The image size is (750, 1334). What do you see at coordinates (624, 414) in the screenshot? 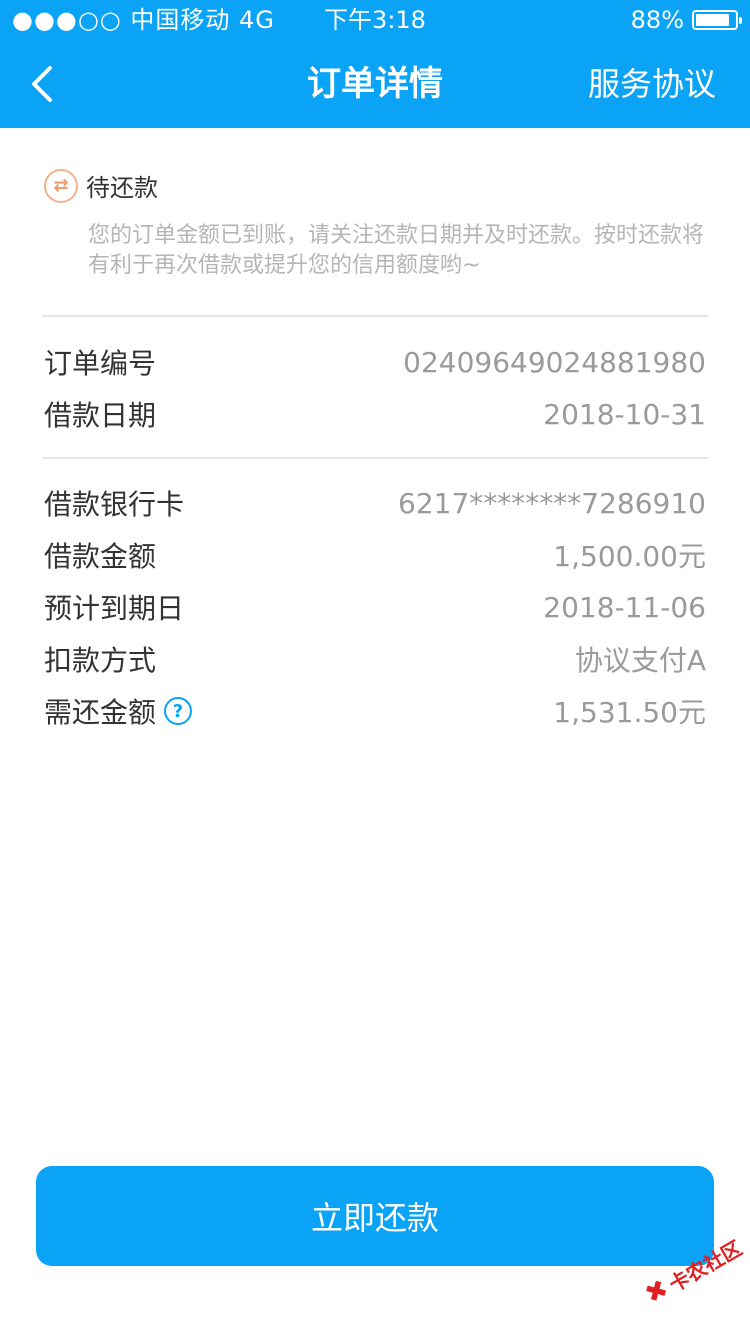
I see `loan-date-value: 2018-10-31` at bounding box center [624, 414].